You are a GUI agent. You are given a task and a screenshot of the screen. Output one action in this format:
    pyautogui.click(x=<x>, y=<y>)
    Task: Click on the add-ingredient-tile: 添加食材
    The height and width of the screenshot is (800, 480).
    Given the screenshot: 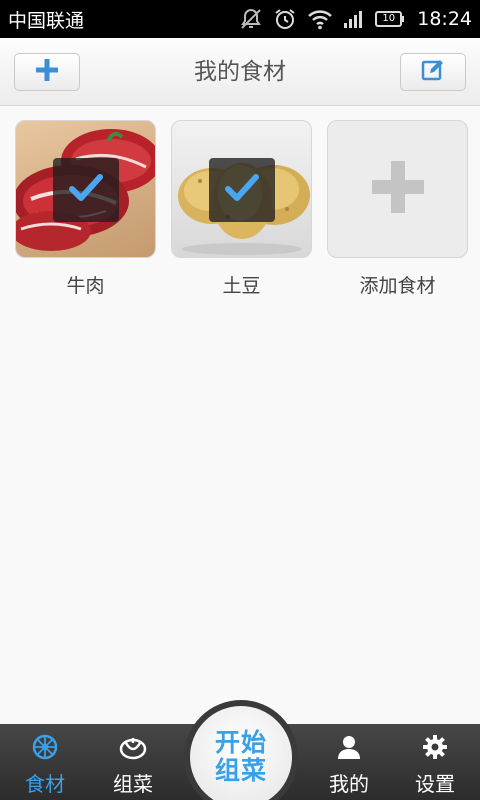 What is the action you would take?
    pyautogui.click(x=397, y=209)
    